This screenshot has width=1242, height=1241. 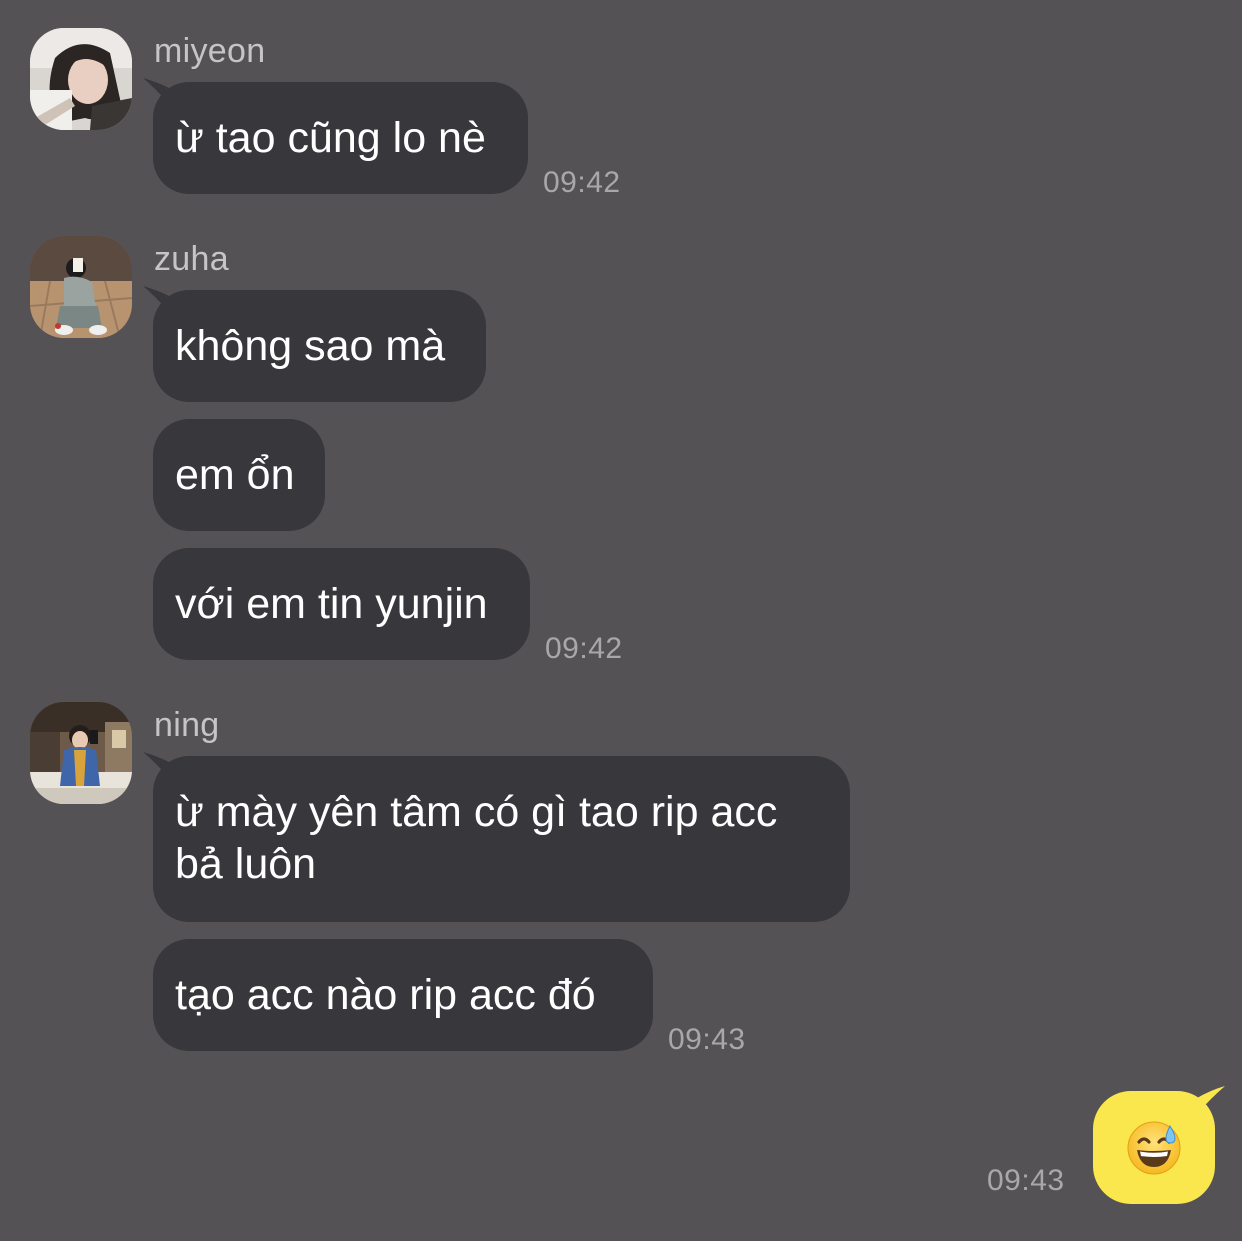 I want to click on message-text: ừ tao cũng lo nè, so click(x=330, y=138).